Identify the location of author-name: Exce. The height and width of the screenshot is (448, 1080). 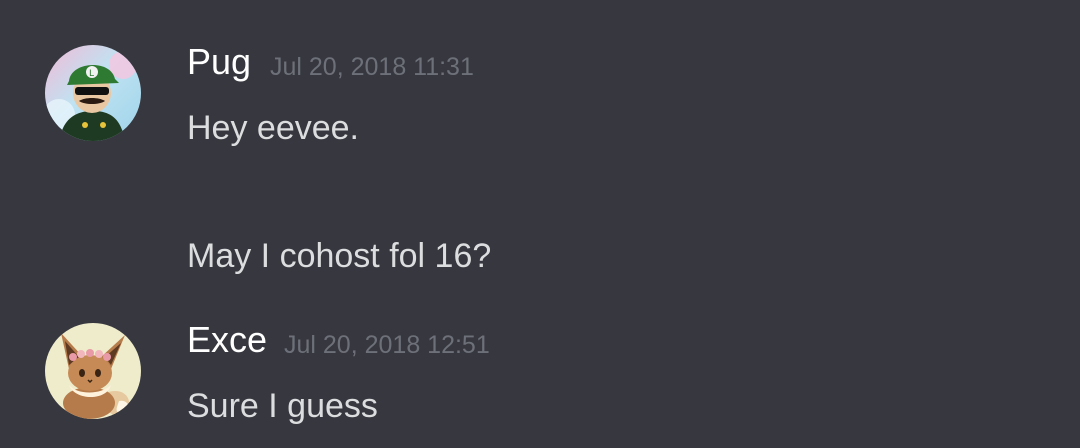
(227, 340).